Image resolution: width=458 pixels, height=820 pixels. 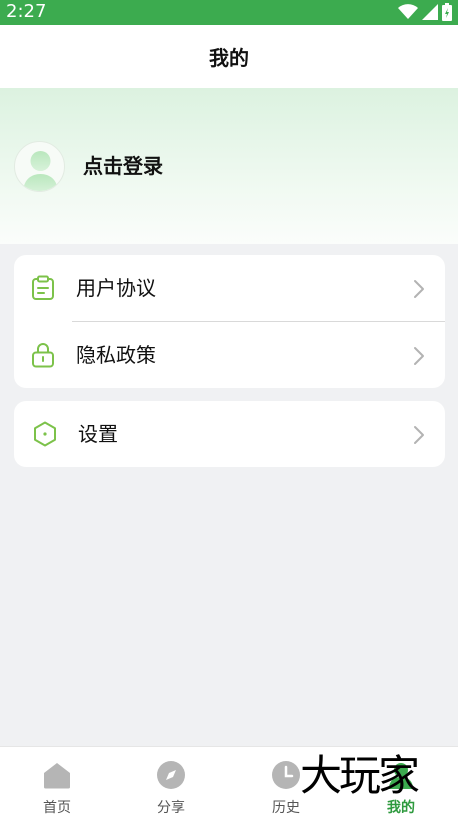 What do you see at coordinates (57, 776) in the screenshot?
I see `home-icon` at bounding box center [57, 776].